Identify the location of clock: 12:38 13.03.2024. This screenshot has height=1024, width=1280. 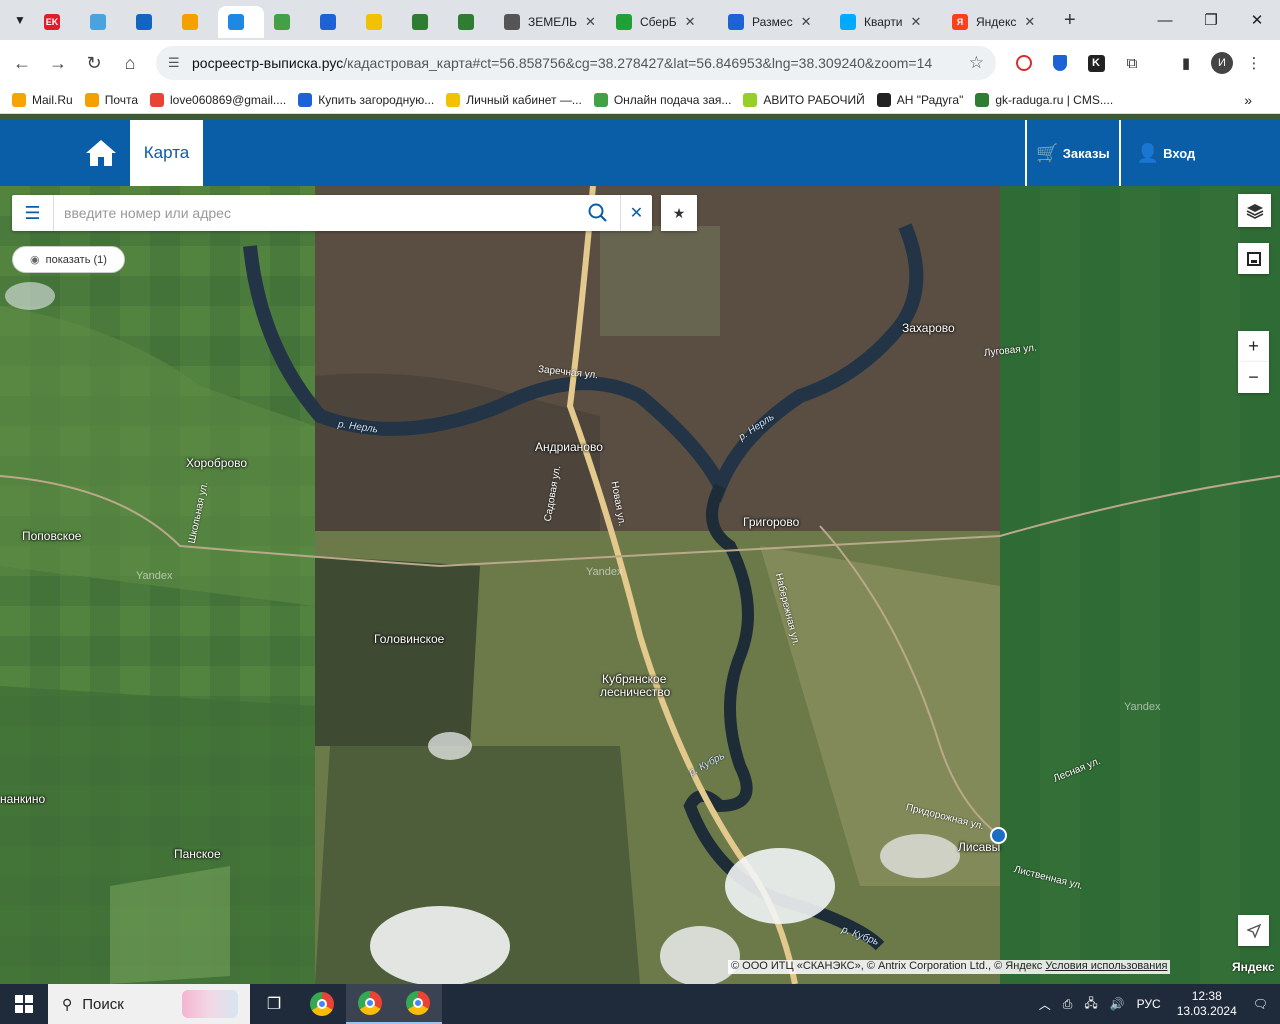
(1207, 1004).